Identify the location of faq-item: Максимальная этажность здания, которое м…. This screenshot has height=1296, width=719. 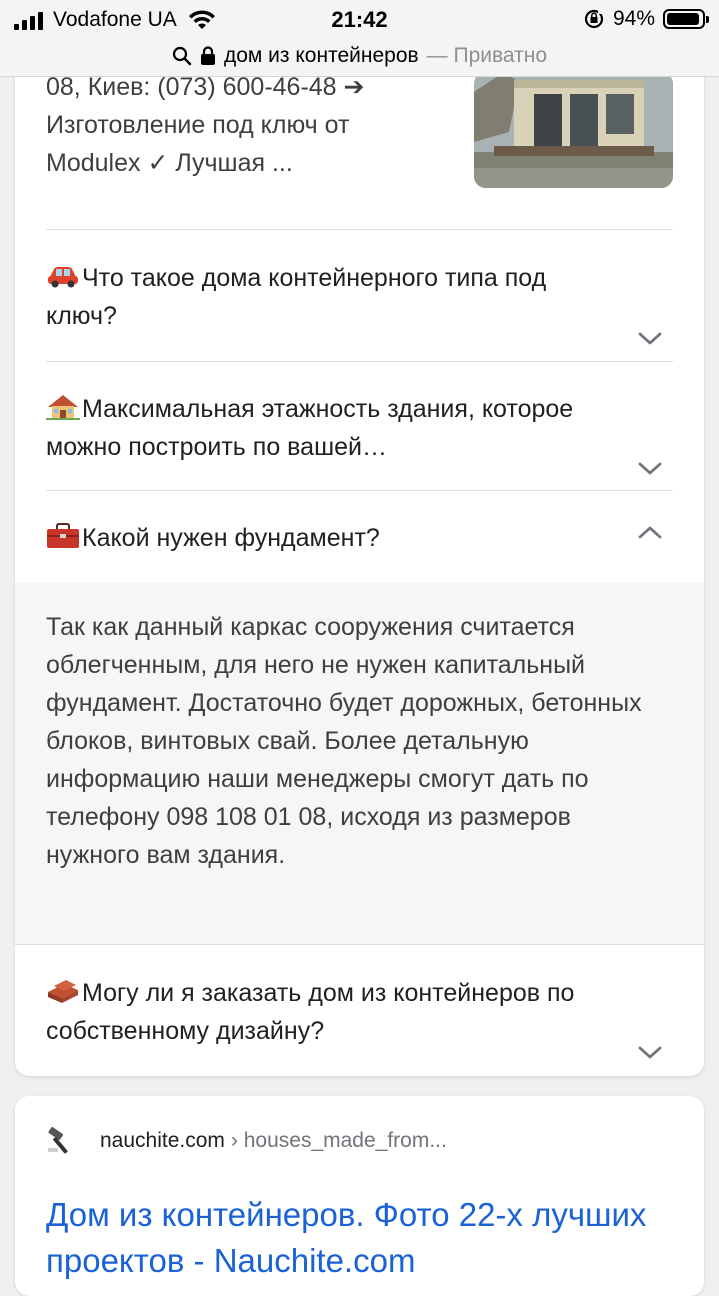
(359, 418).